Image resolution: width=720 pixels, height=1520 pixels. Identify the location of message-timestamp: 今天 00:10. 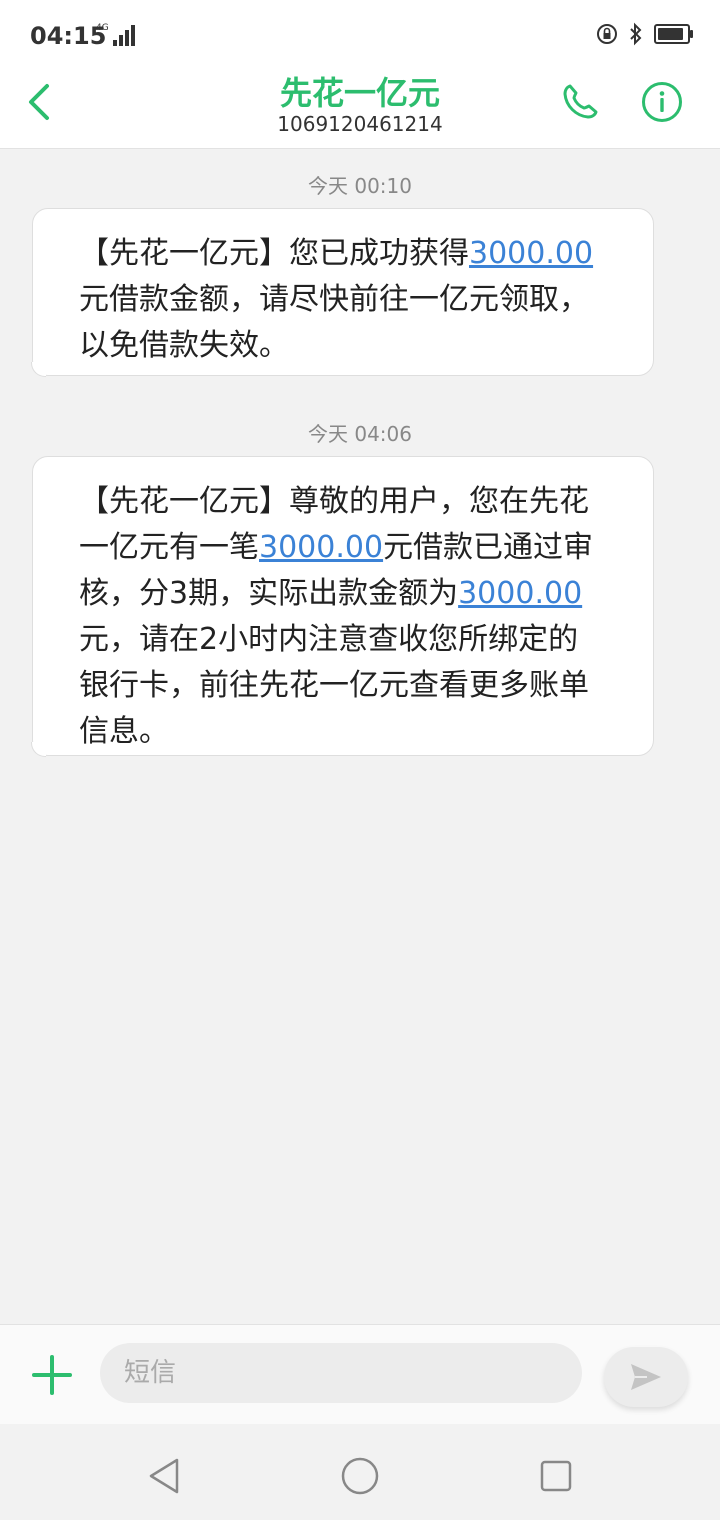
(360, 186).